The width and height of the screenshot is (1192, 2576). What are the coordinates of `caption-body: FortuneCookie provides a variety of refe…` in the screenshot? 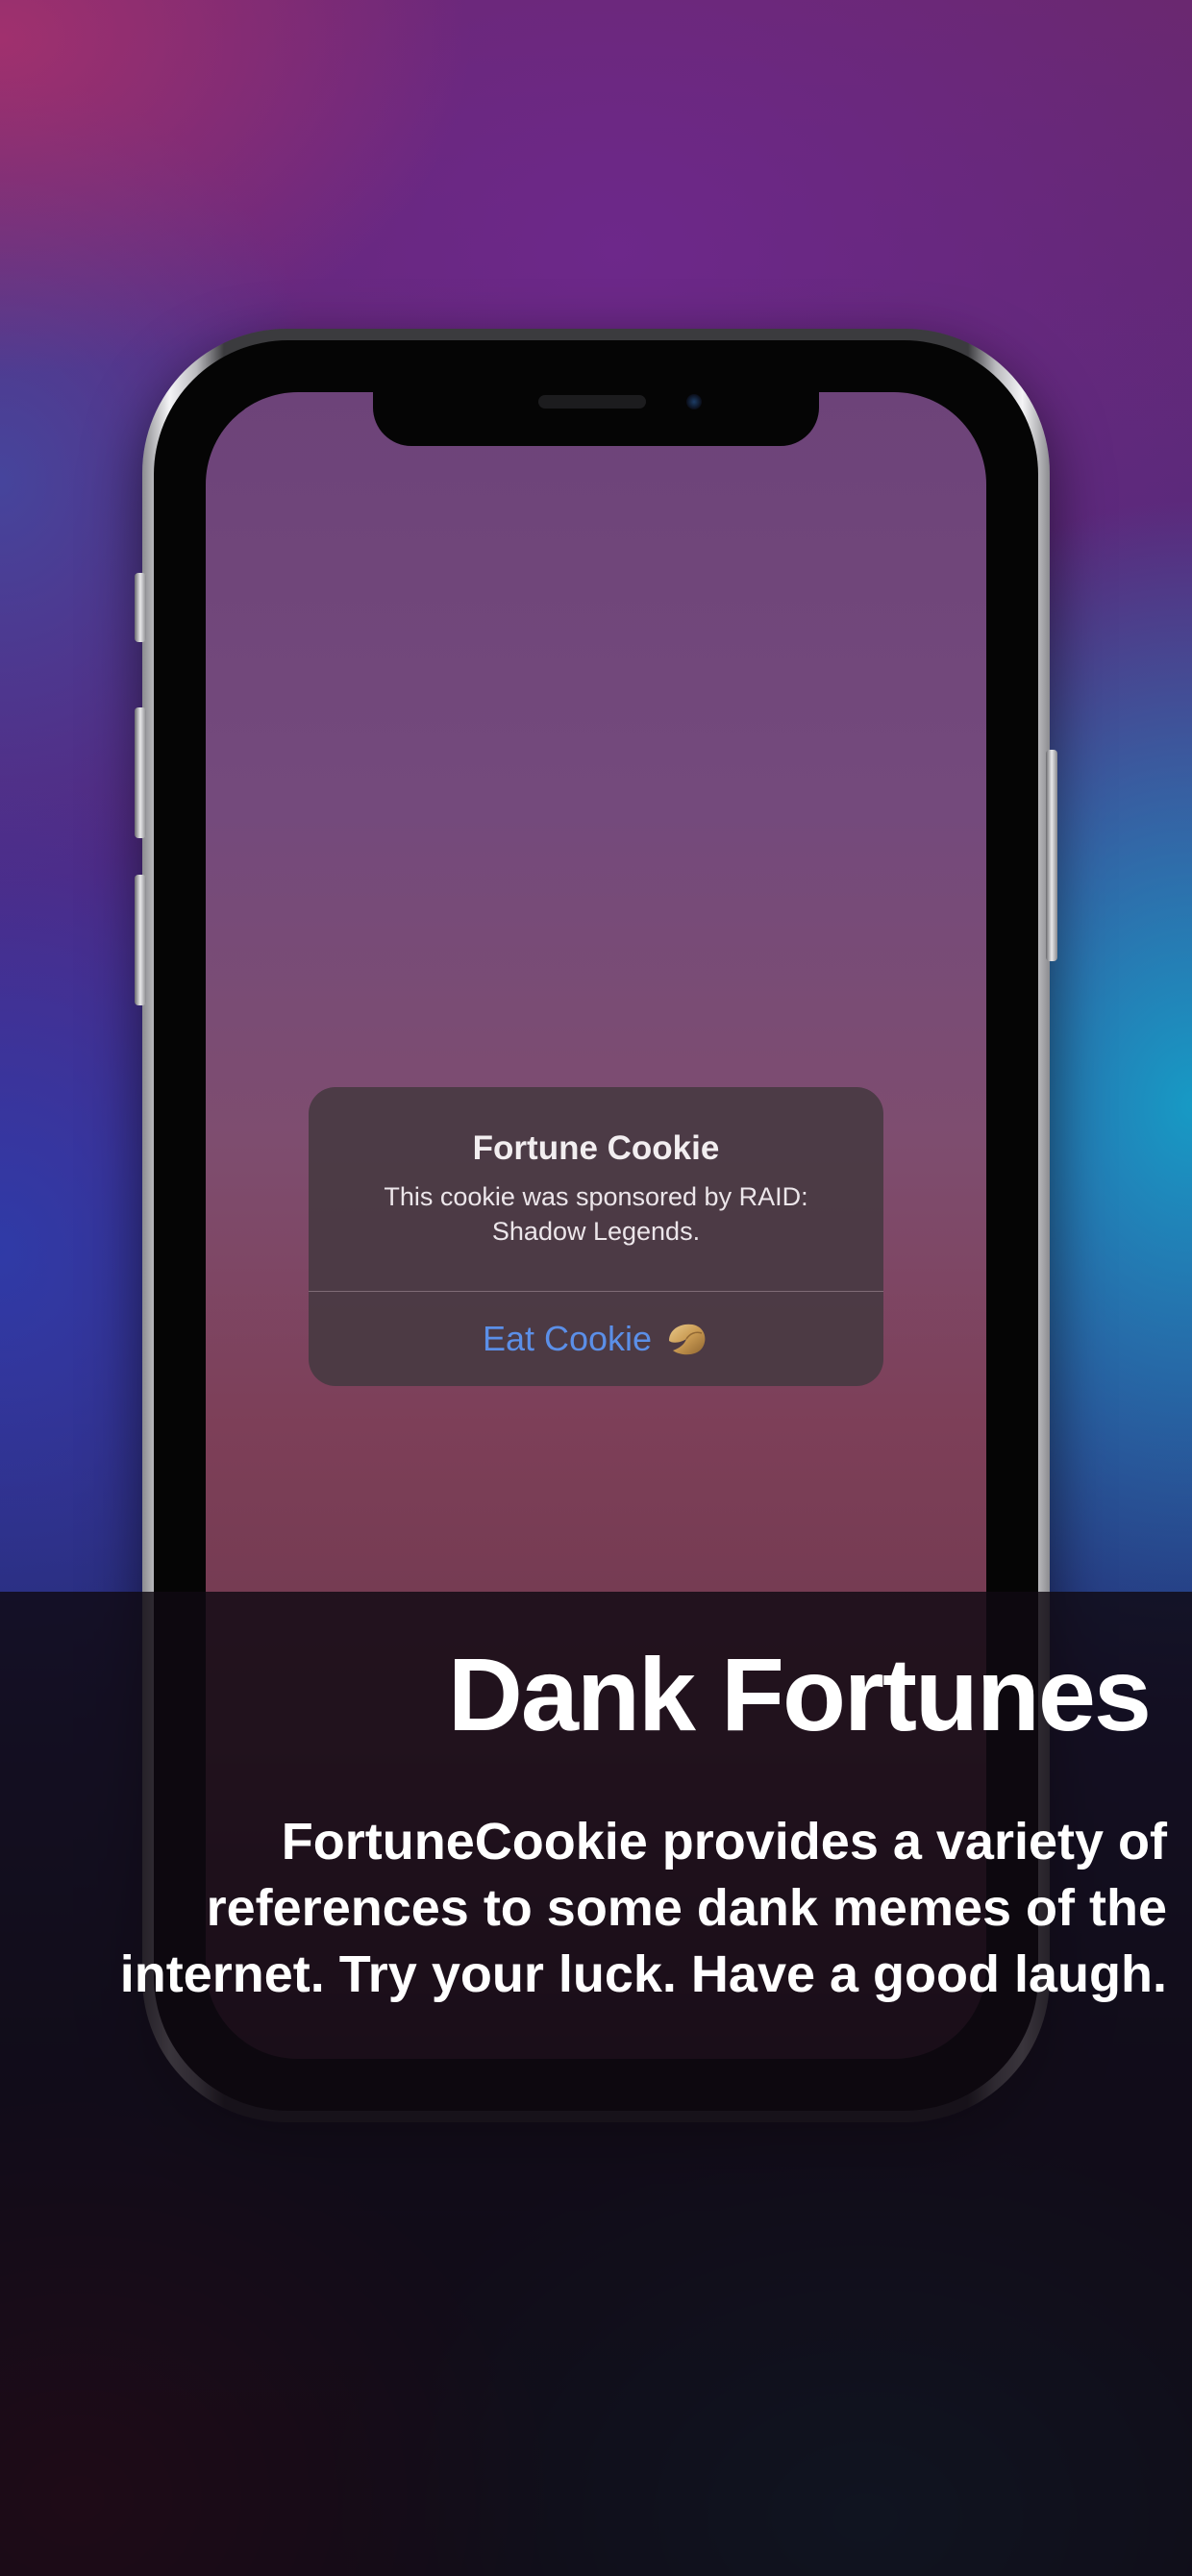 It's located at (595, 1908).